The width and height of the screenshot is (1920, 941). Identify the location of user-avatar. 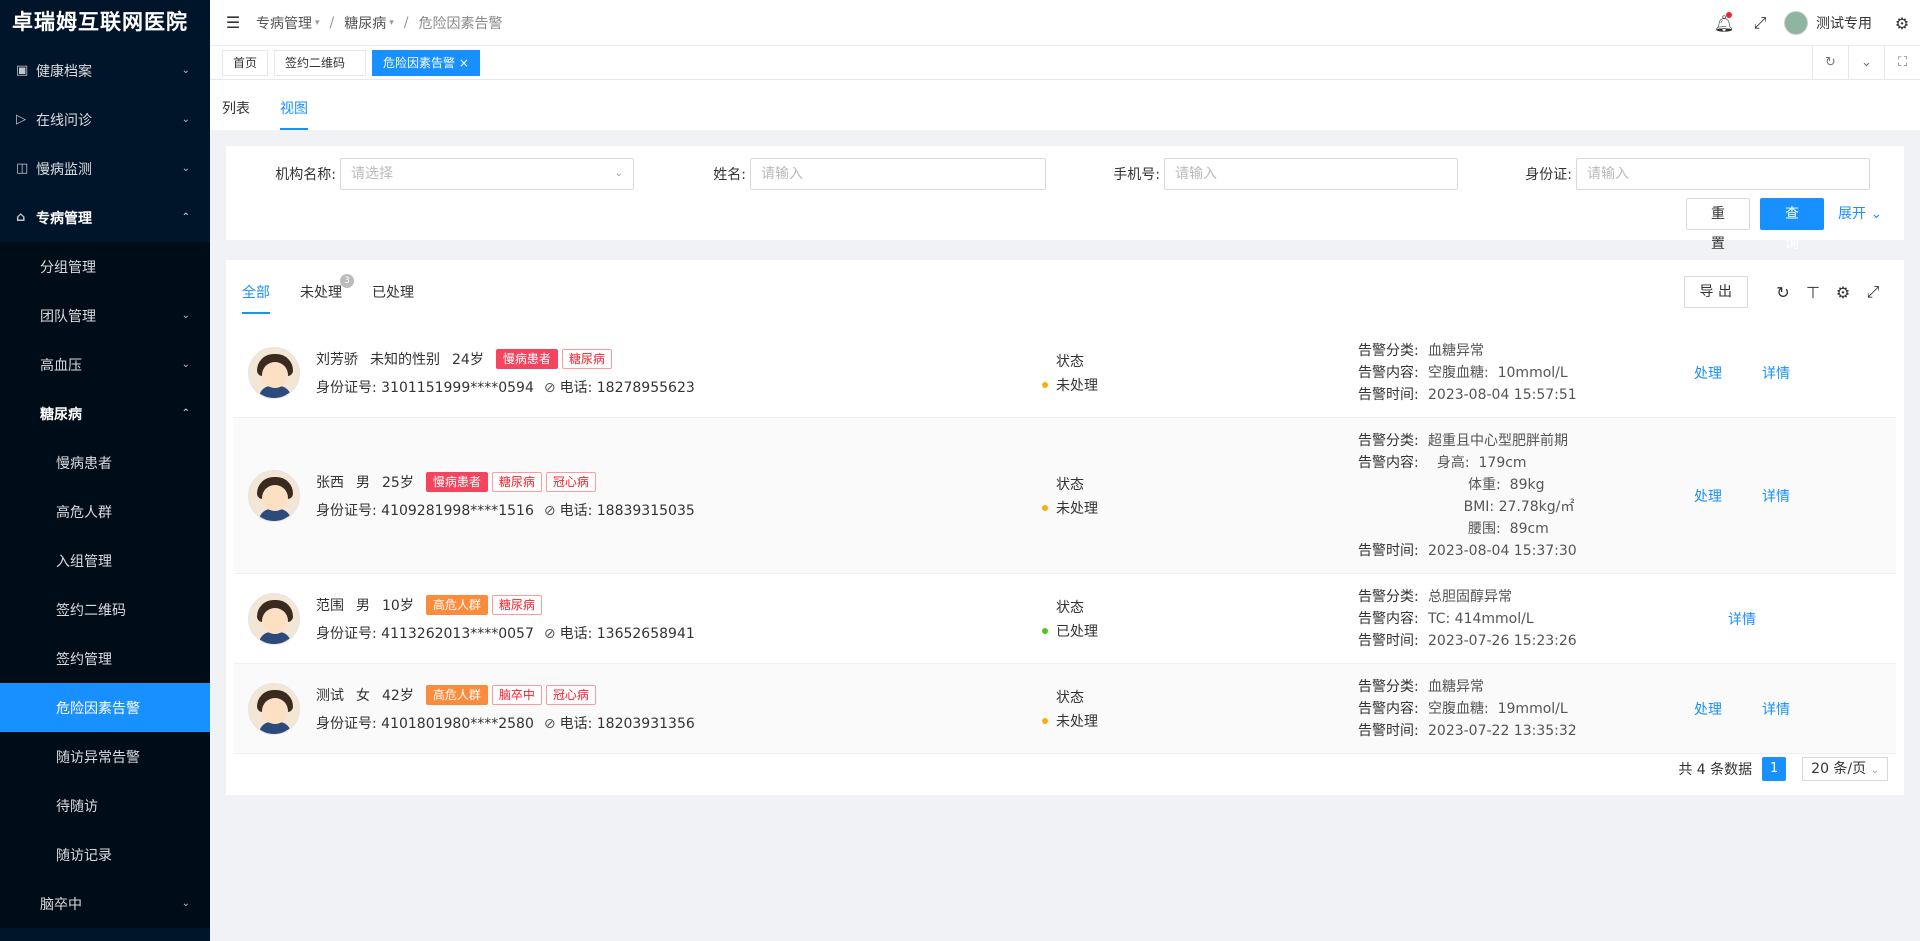
(1796, 23).